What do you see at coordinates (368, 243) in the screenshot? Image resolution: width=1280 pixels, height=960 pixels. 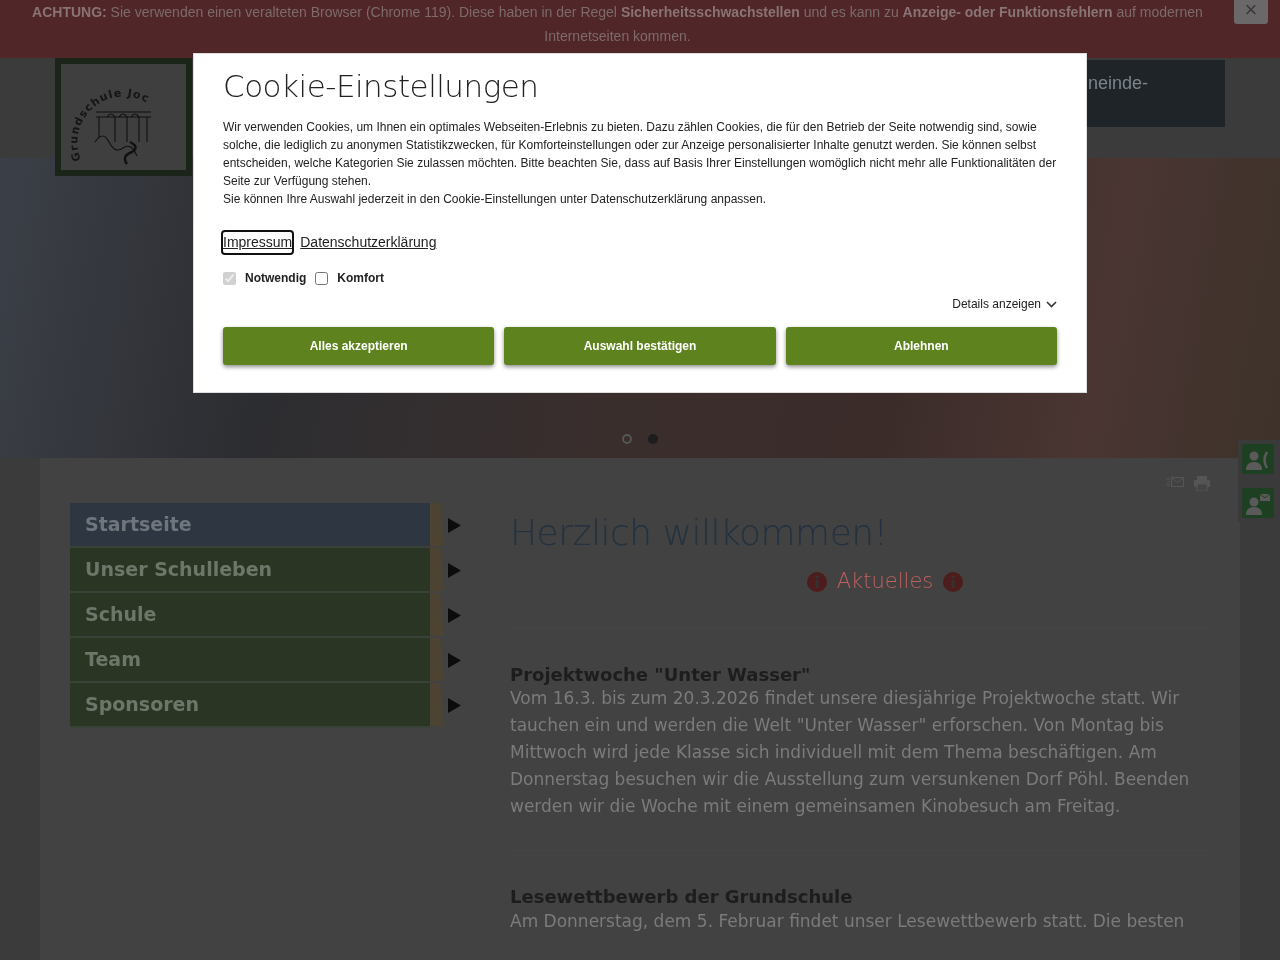 I see `footer-link: Datenschutzerklärung` at bounding box center [368, 243].